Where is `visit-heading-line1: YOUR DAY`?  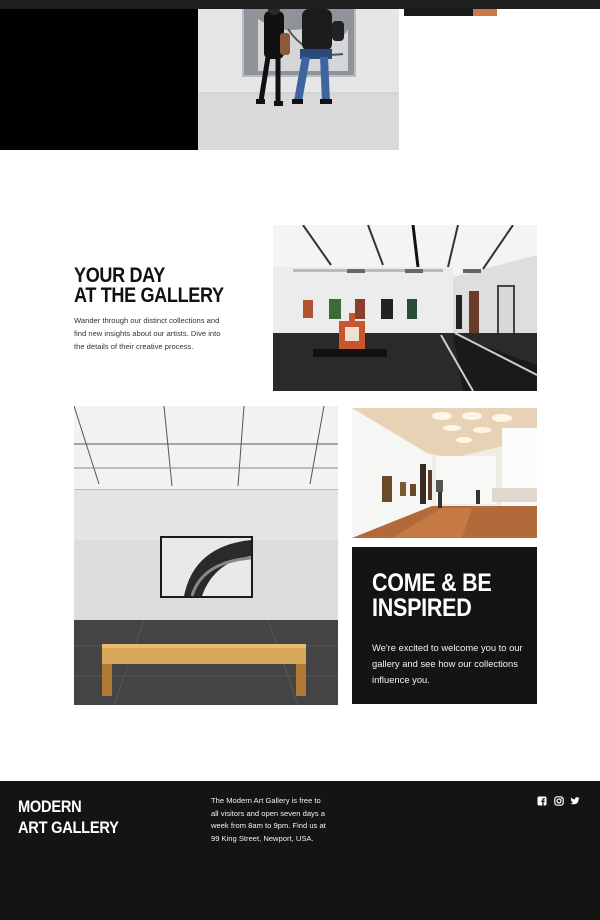 visit-heading-line1: YOUR DAY is located at coordinates (119, 275).